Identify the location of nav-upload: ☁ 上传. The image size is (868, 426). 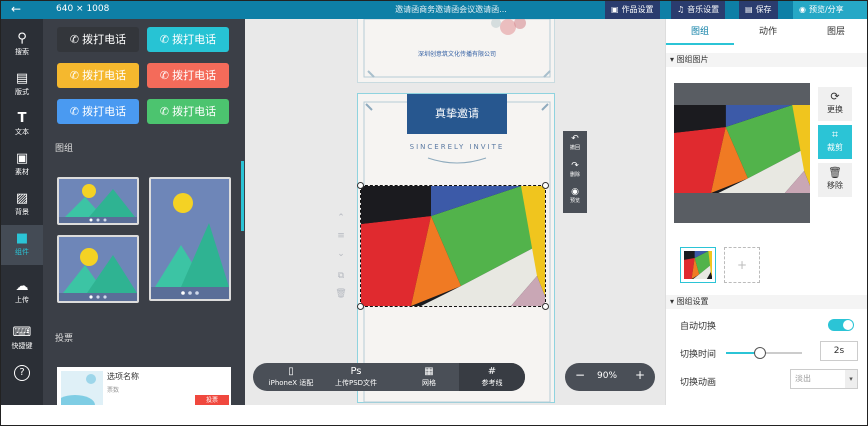
(22, 293).